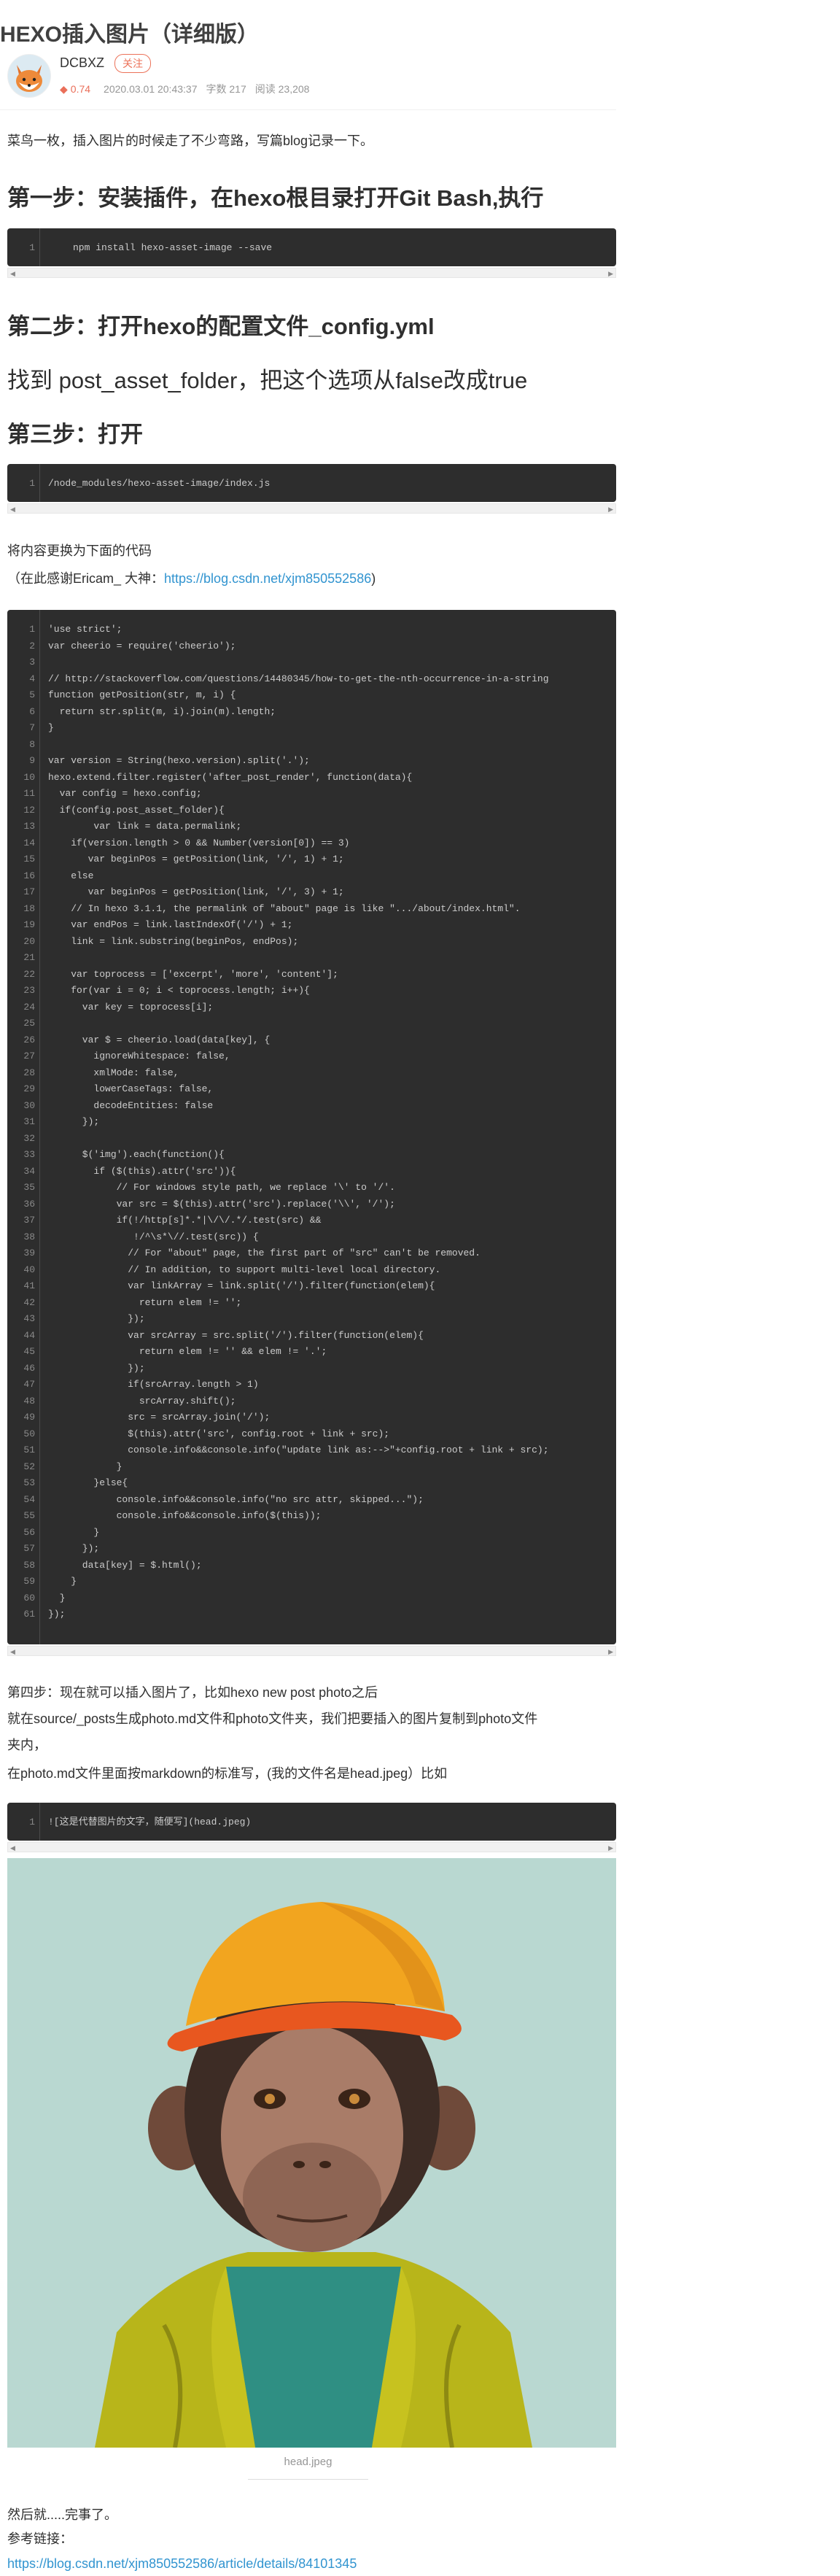 The width and height of the screenshot is (840, 2576). Describe the element at coordinates (150, 1822) in the screenshot. I see `code-content: ![这是代替图片的文字，随便写](head.jpeg)` at that location.